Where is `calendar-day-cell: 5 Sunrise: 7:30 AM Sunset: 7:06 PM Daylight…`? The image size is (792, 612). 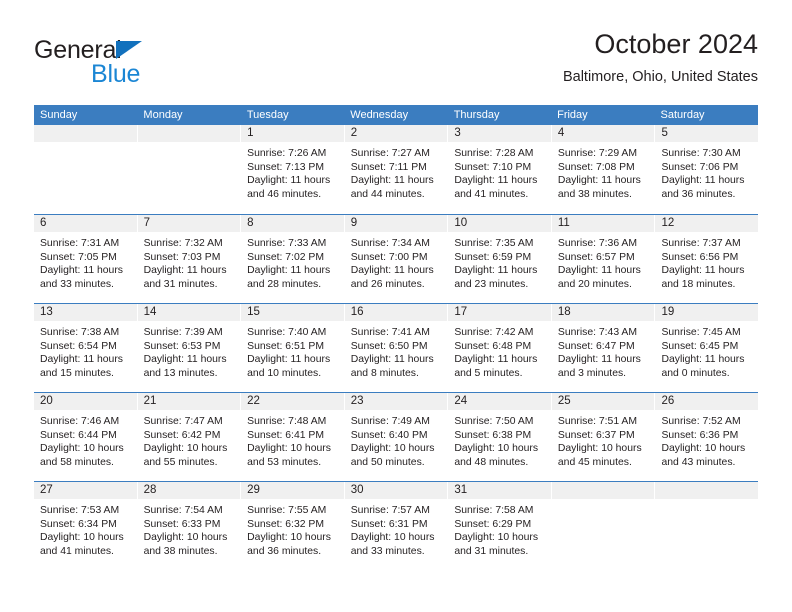 calendar-day-cell: 5 Sunrise: 7:30 AM Sunset: 7:06 PM Daylight… is located at coordinates (707, 169).